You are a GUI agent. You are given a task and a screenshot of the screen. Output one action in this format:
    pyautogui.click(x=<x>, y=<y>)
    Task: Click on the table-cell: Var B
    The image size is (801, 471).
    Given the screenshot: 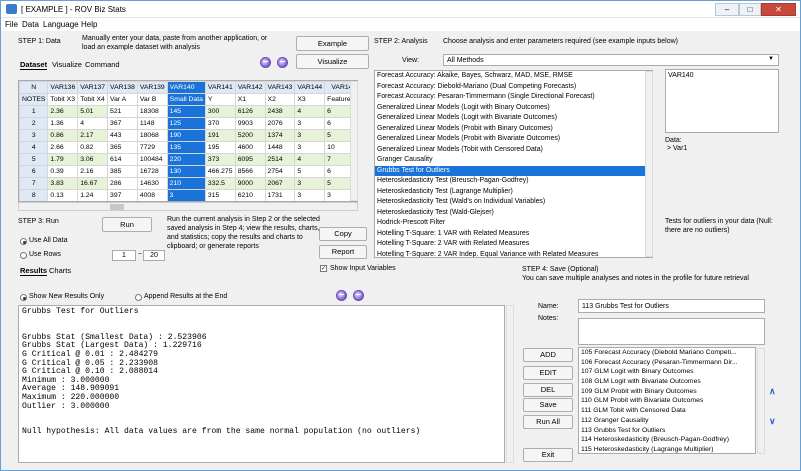 What is the action you would take?
    pyautogui.click(x=152, y=99)
    